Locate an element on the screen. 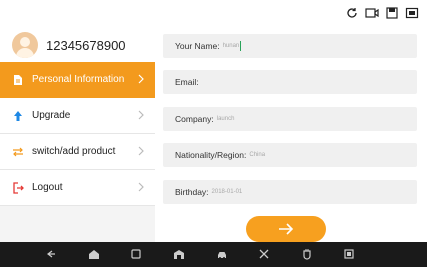  field-label: Email: is located at coordinates (187, 82).